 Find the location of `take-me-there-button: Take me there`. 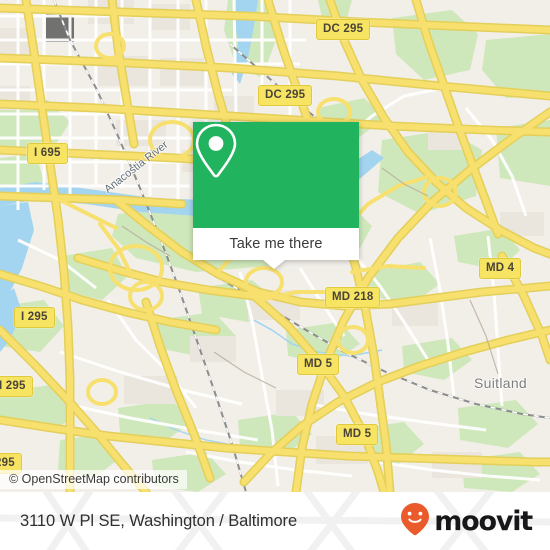

take-me-there-button: Take me there is located at coordinates (275, 244).